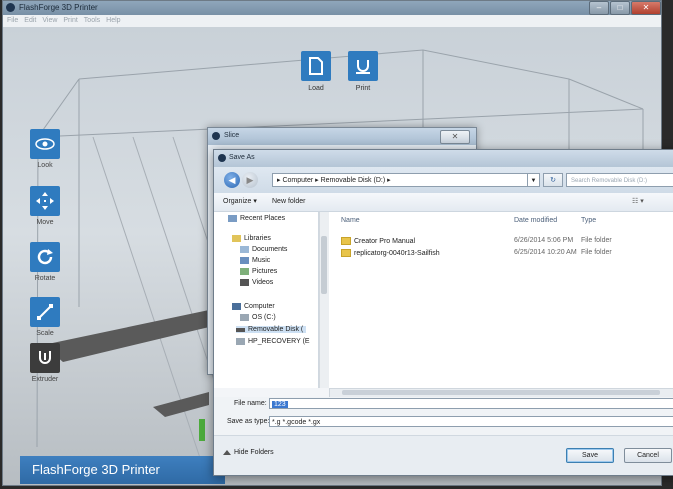 The image size is (673, 489). I want to click on file-date: 6/26/2014 5:06 PM, so click(544, 240).